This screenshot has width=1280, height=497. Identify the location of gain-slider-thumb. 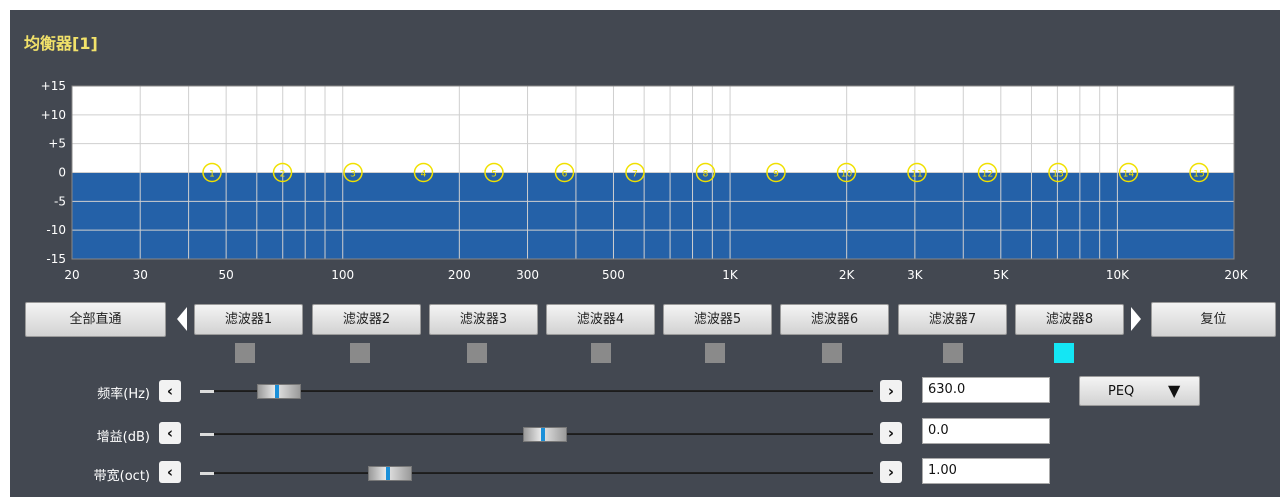
(544, 434).